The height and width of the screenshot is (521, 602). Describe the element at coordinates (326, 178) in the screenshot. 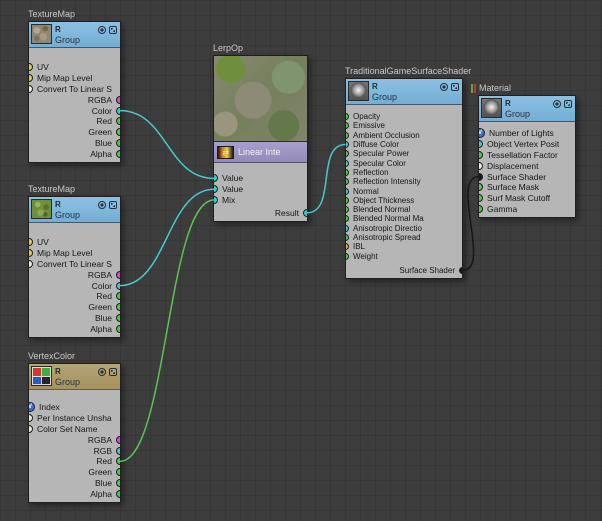

I see `wire-lerp-result-to-diffuse-color` at that location.